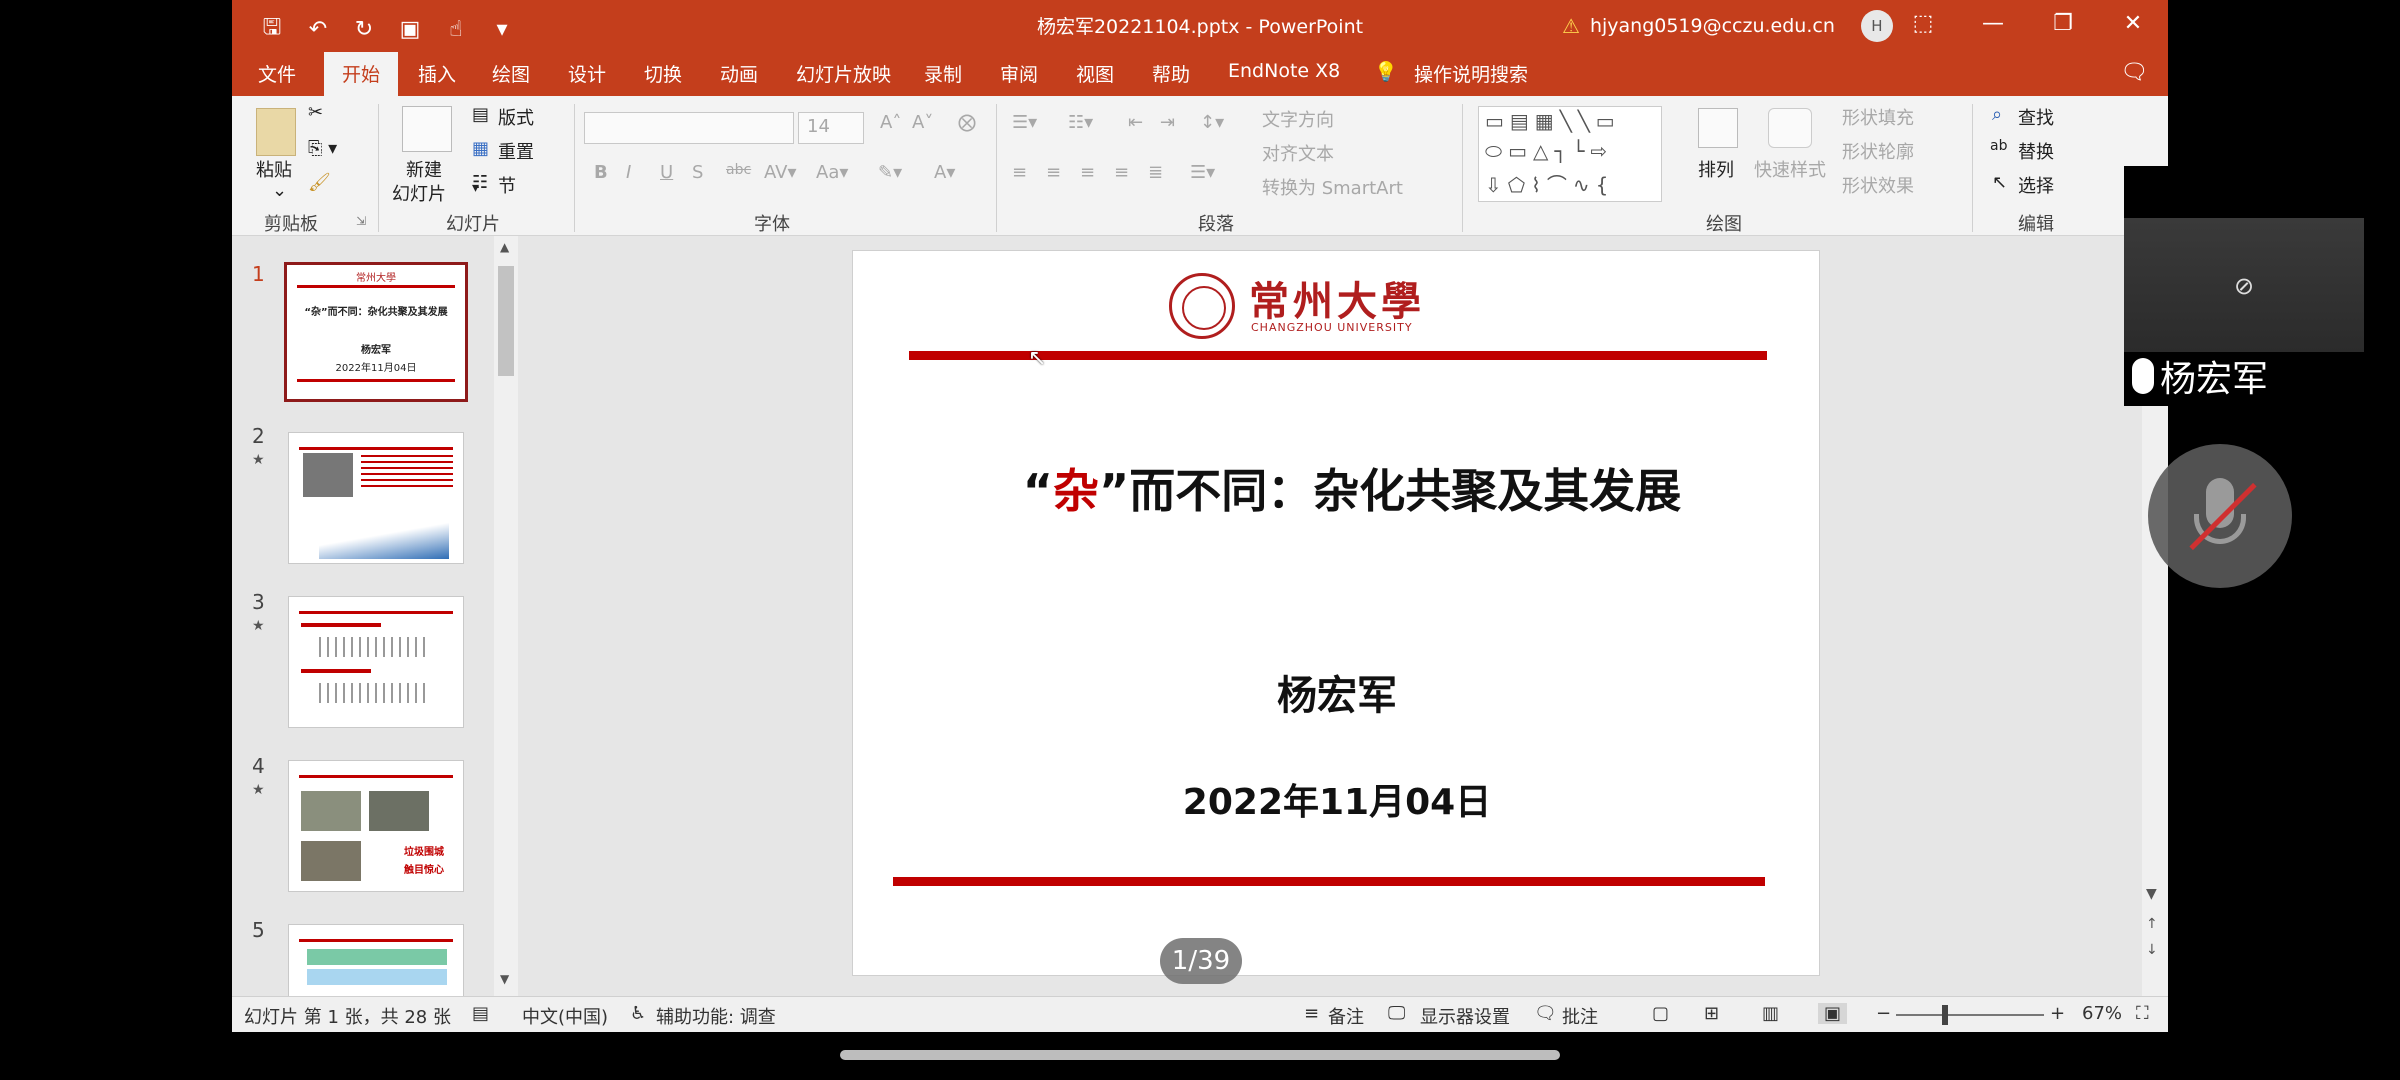  Describe the element at coordinates (2220, 516) in the screenshot. I see `mute-toggle-button` at that location.